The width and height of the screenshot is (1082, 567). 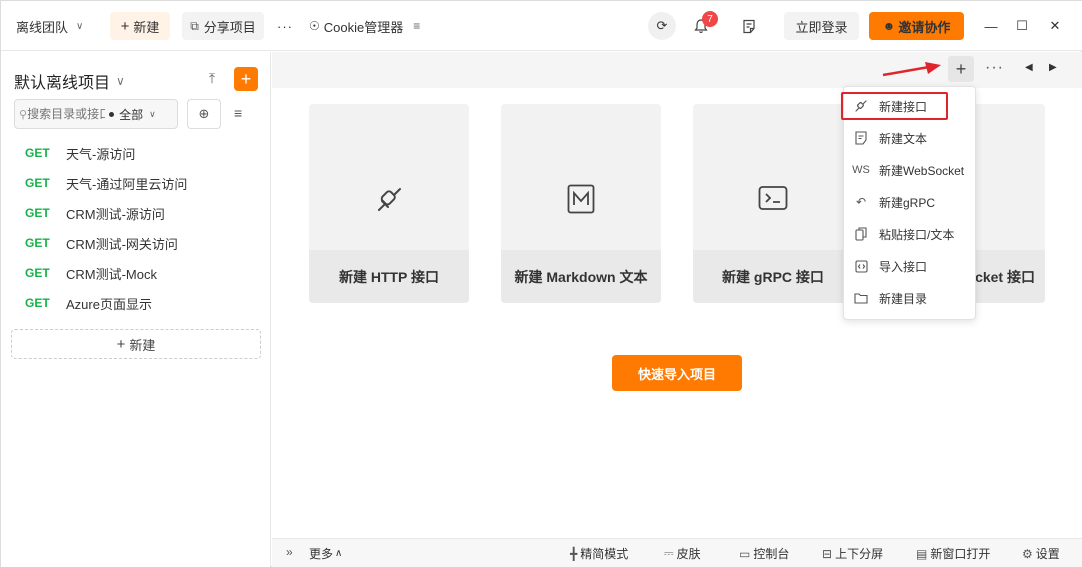 What do you see at coordinates (146, 27) in the screenshot?
I see `new-button-label: 新建` at bounding box center [146, 27].